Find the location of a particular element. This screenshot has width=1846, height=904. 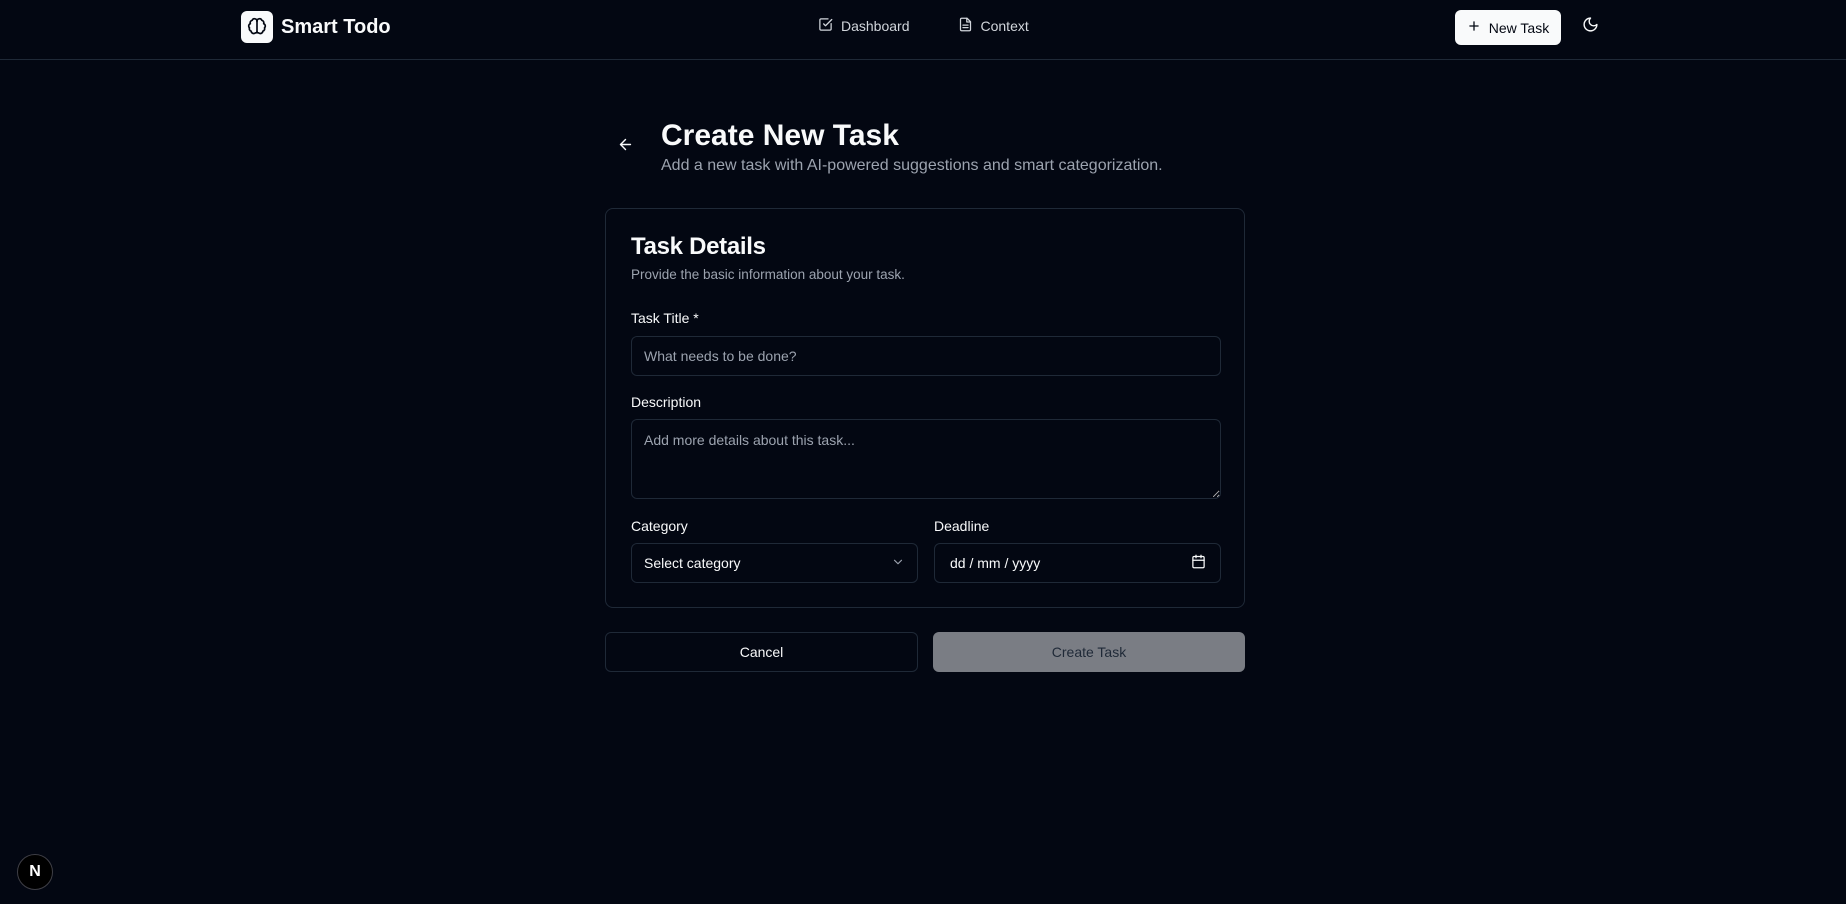

deadline-date-input: dd / mm / yyyy is located at coordinates (1077, 563).